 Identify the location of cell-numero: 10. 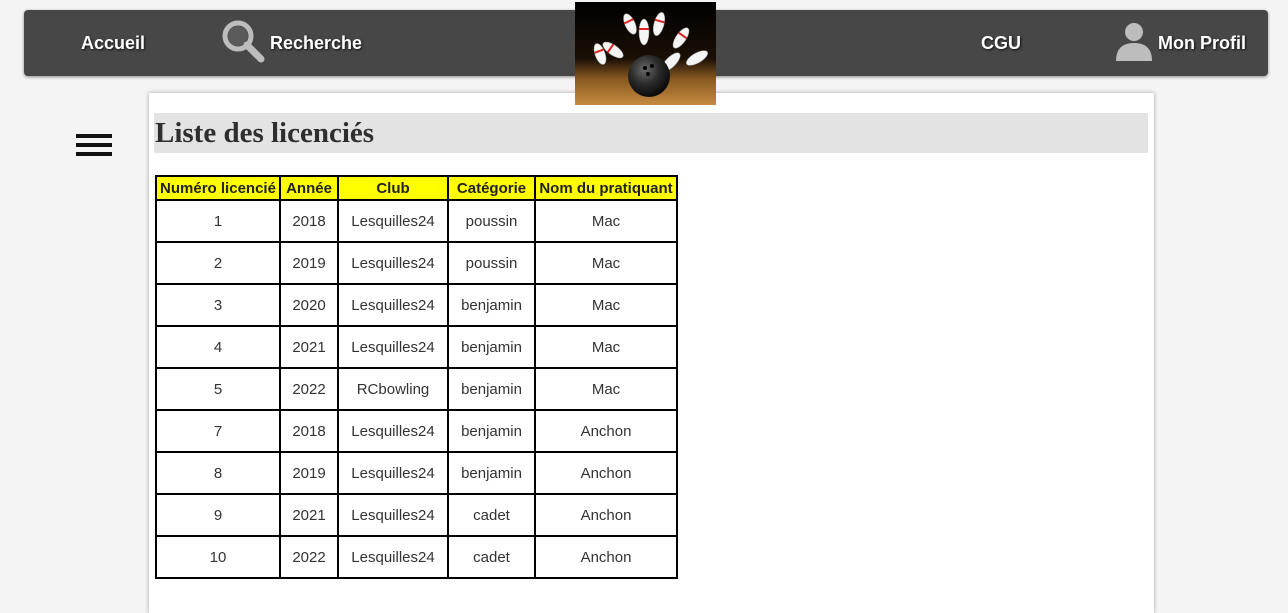
(218, 557).